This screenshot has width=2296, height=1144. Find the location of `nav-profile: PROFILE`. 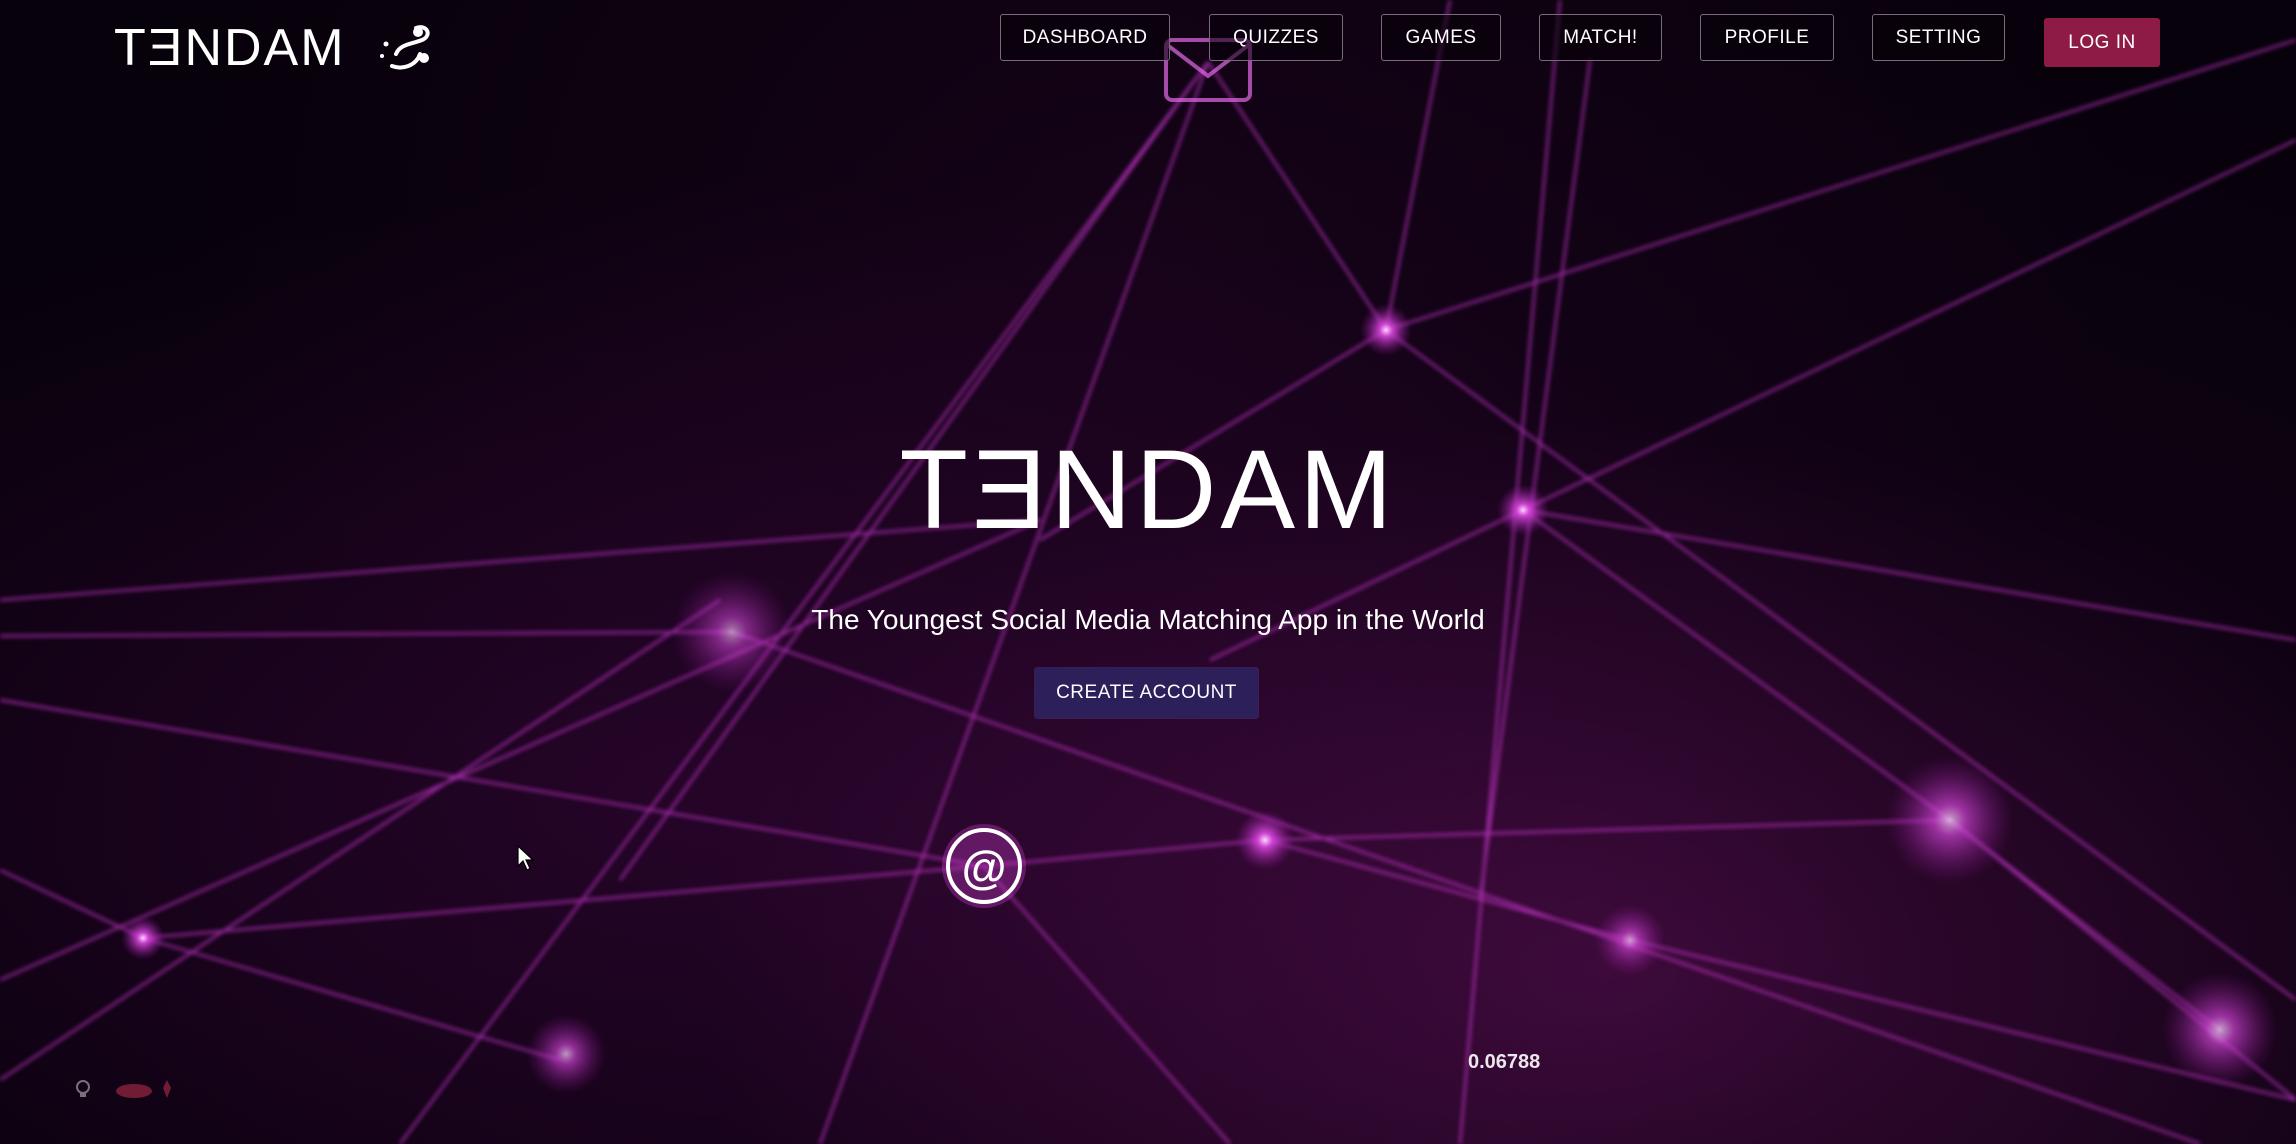

nav-profile: PROFILE is located at coordinates (1767, 37).